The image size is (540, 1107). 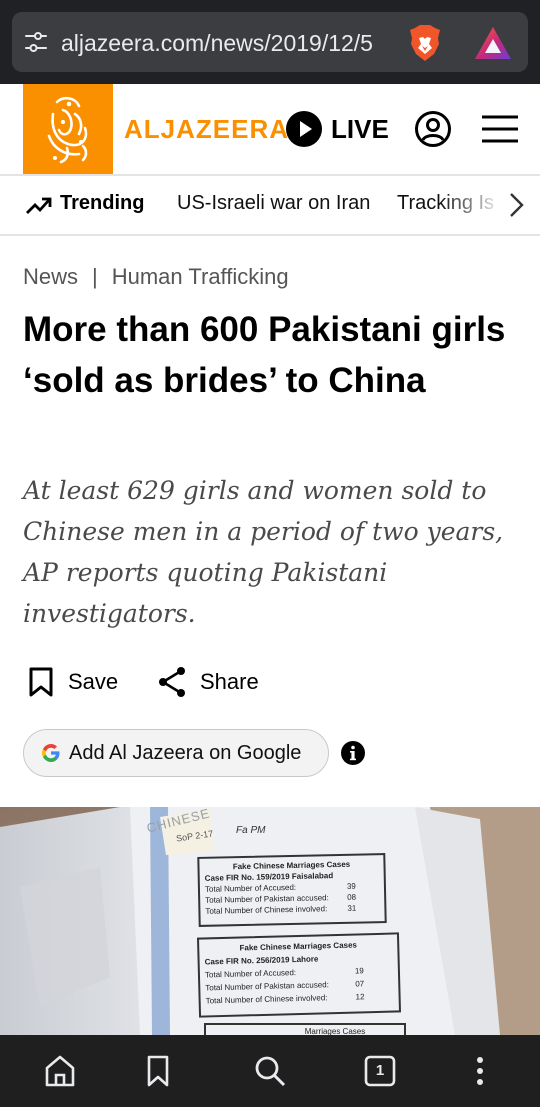 I want to click on share-button: Share, so click(x=212, y=681).